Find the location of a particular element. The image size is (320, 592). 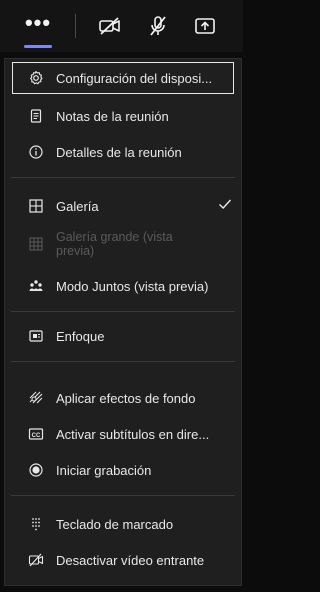

menu-item-meeting-notes: Notas de la reunión is located at coordinates (123, 116).